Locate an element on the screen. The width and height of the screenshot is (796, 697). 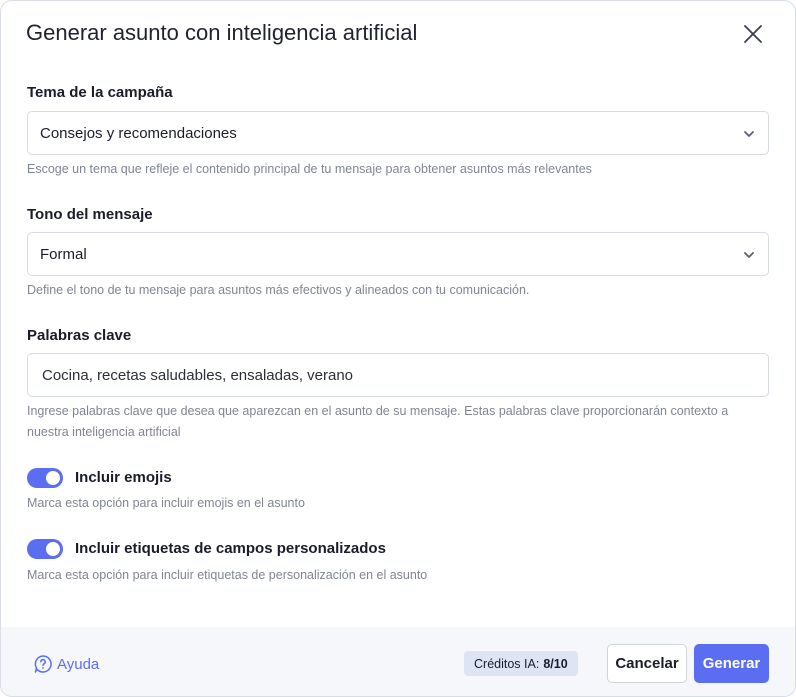
keywords-label: Palabras clave is located at coordinates (79, 335).